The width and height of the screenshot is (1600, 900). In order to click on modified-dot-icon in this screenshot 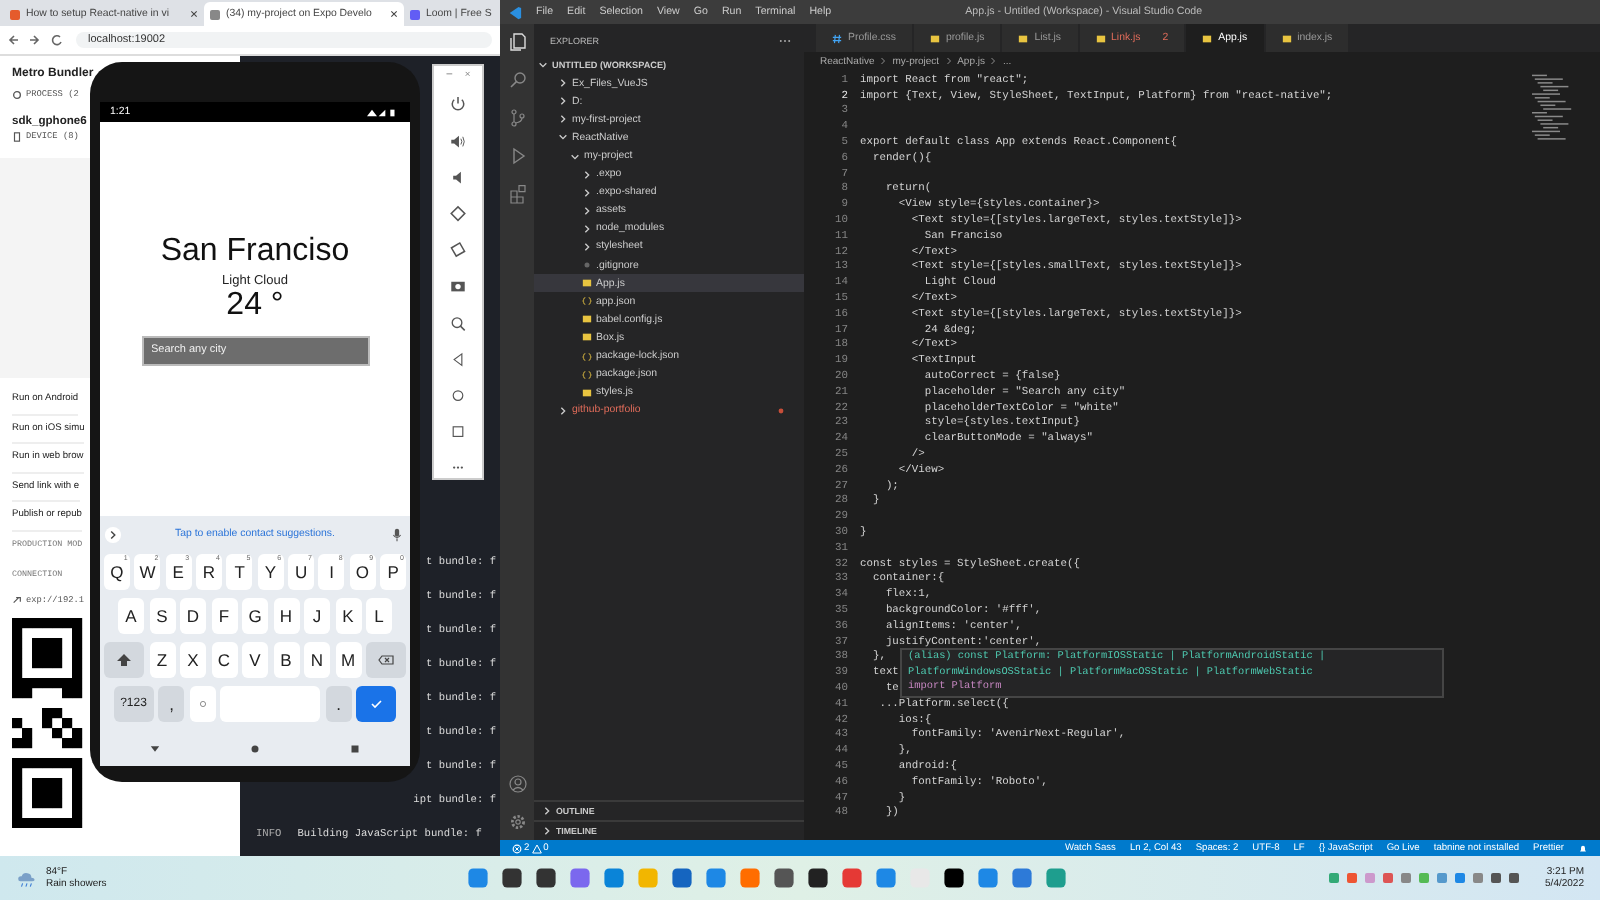, I will do `click(781, 410)`.